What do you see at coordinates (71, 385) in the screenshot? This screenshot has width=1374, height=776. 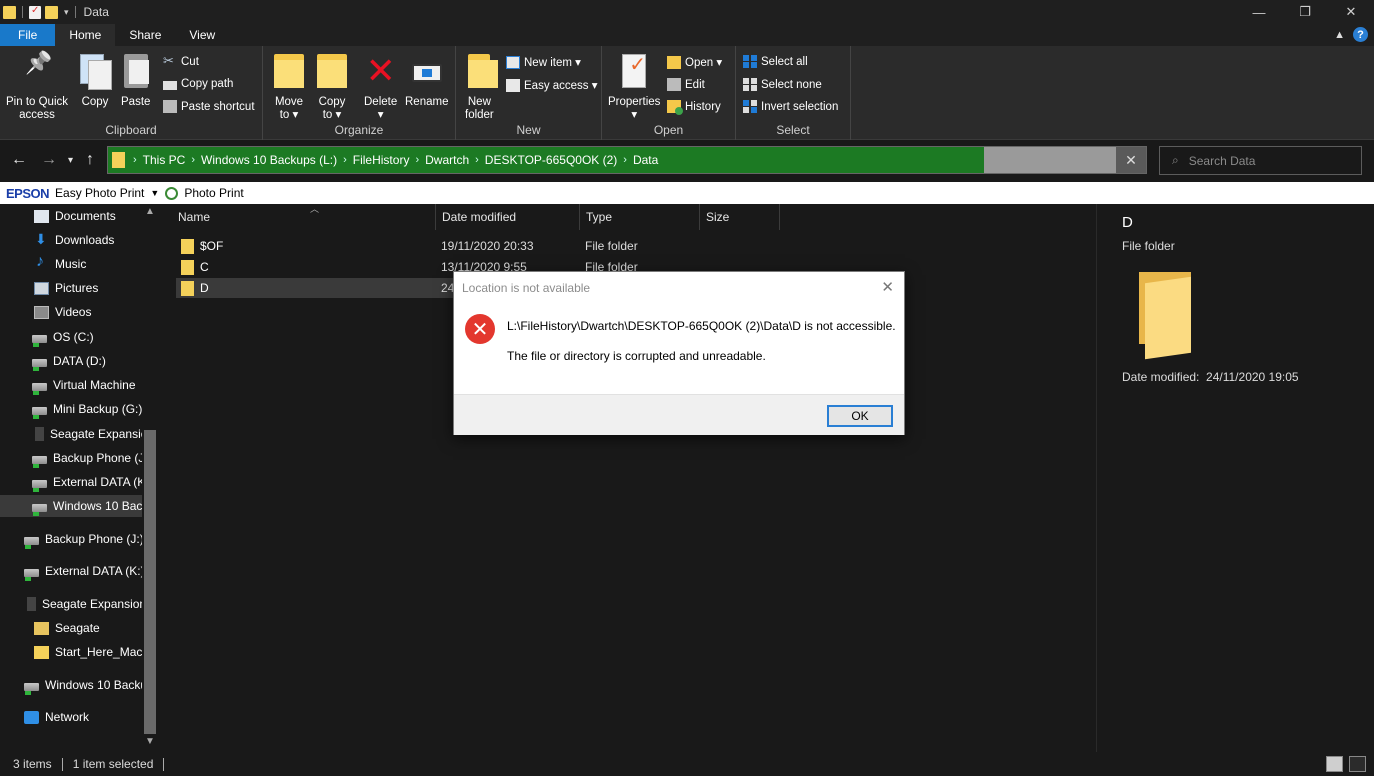 I see `nav-item-virtual-machine: Virtual Machine` at bounding box center [71, 385].